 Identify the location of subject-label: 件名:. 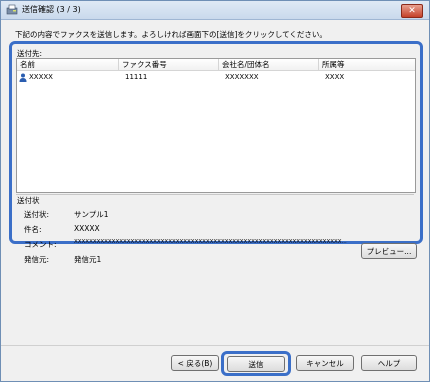
(33, 229).